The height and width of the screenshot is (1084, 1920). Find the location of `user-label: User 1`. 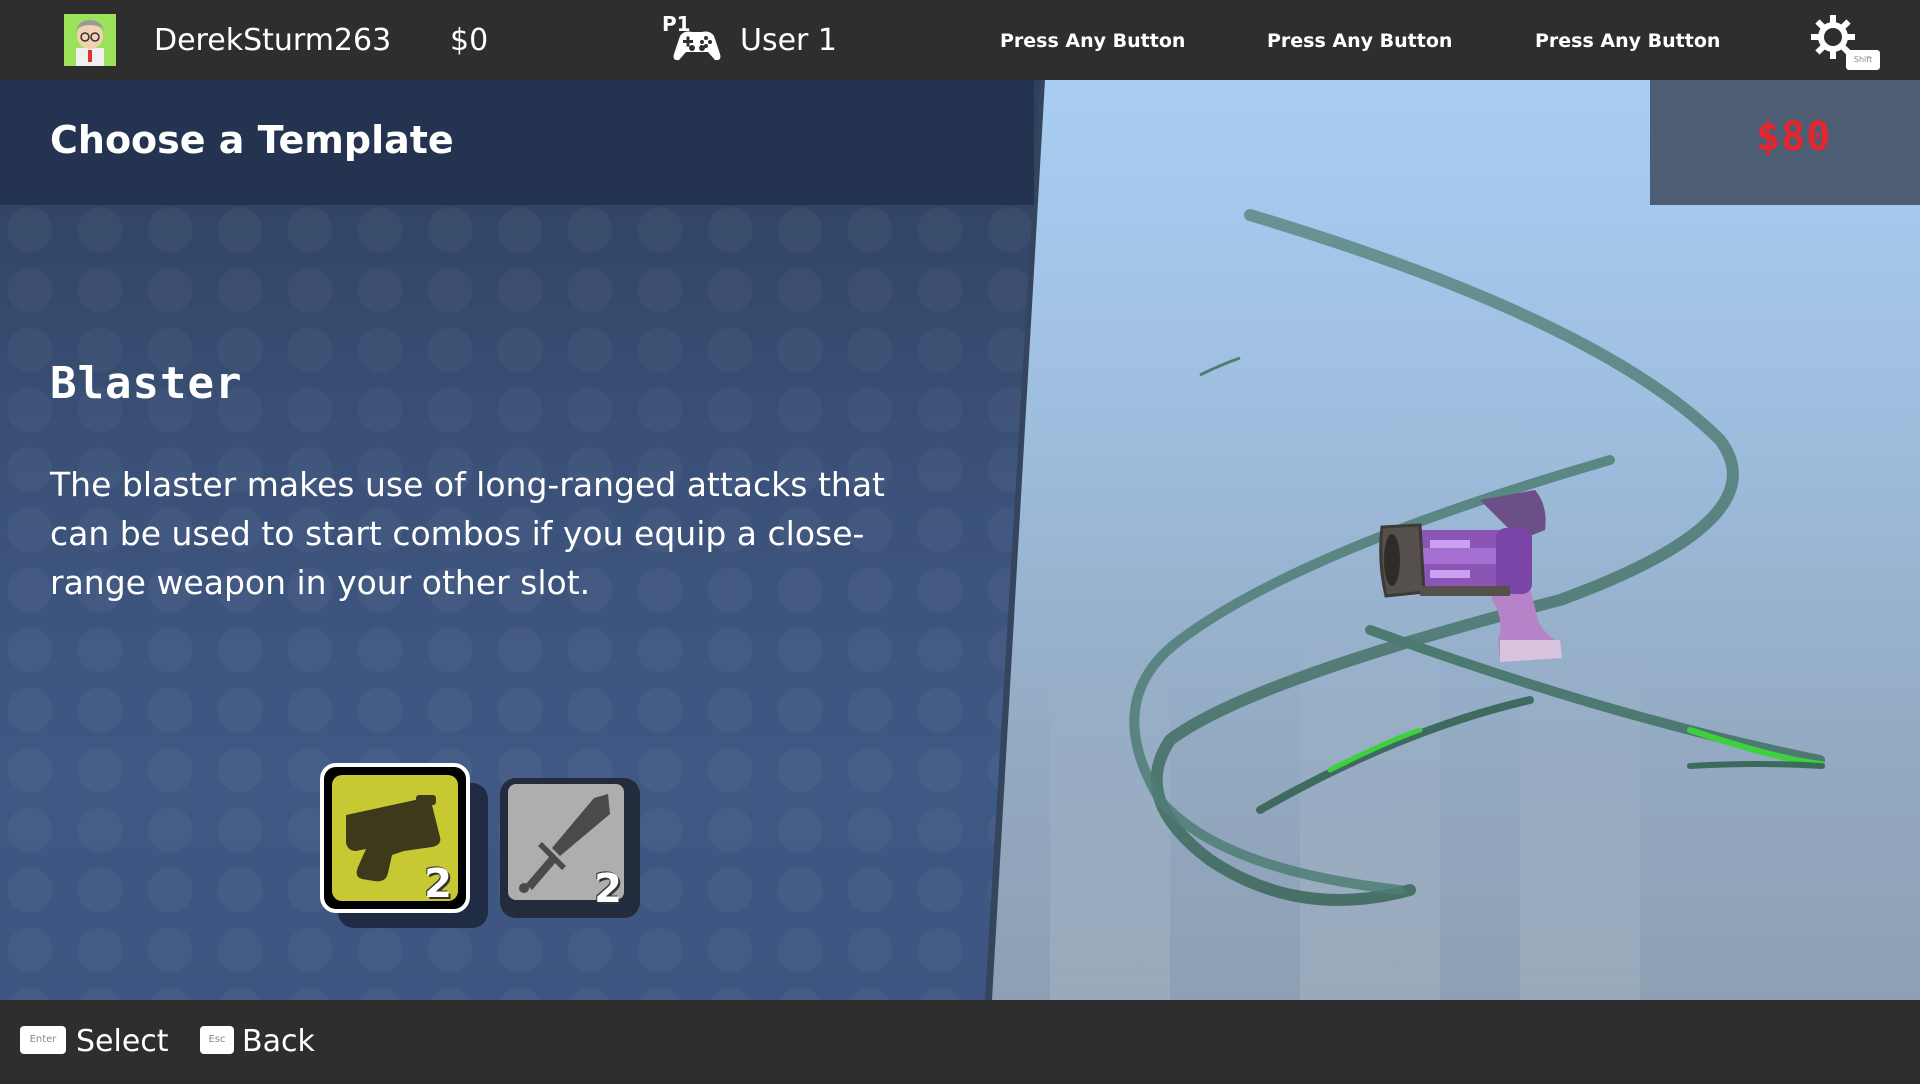

user-label: User 1 is located at coordinates (789, 40).